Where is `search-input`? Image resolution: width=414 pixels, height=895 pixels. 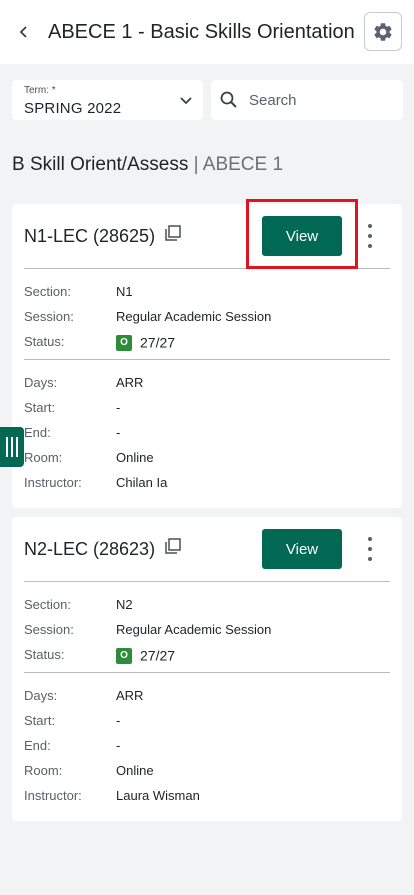 search-input is located at coordinates (321, 100).